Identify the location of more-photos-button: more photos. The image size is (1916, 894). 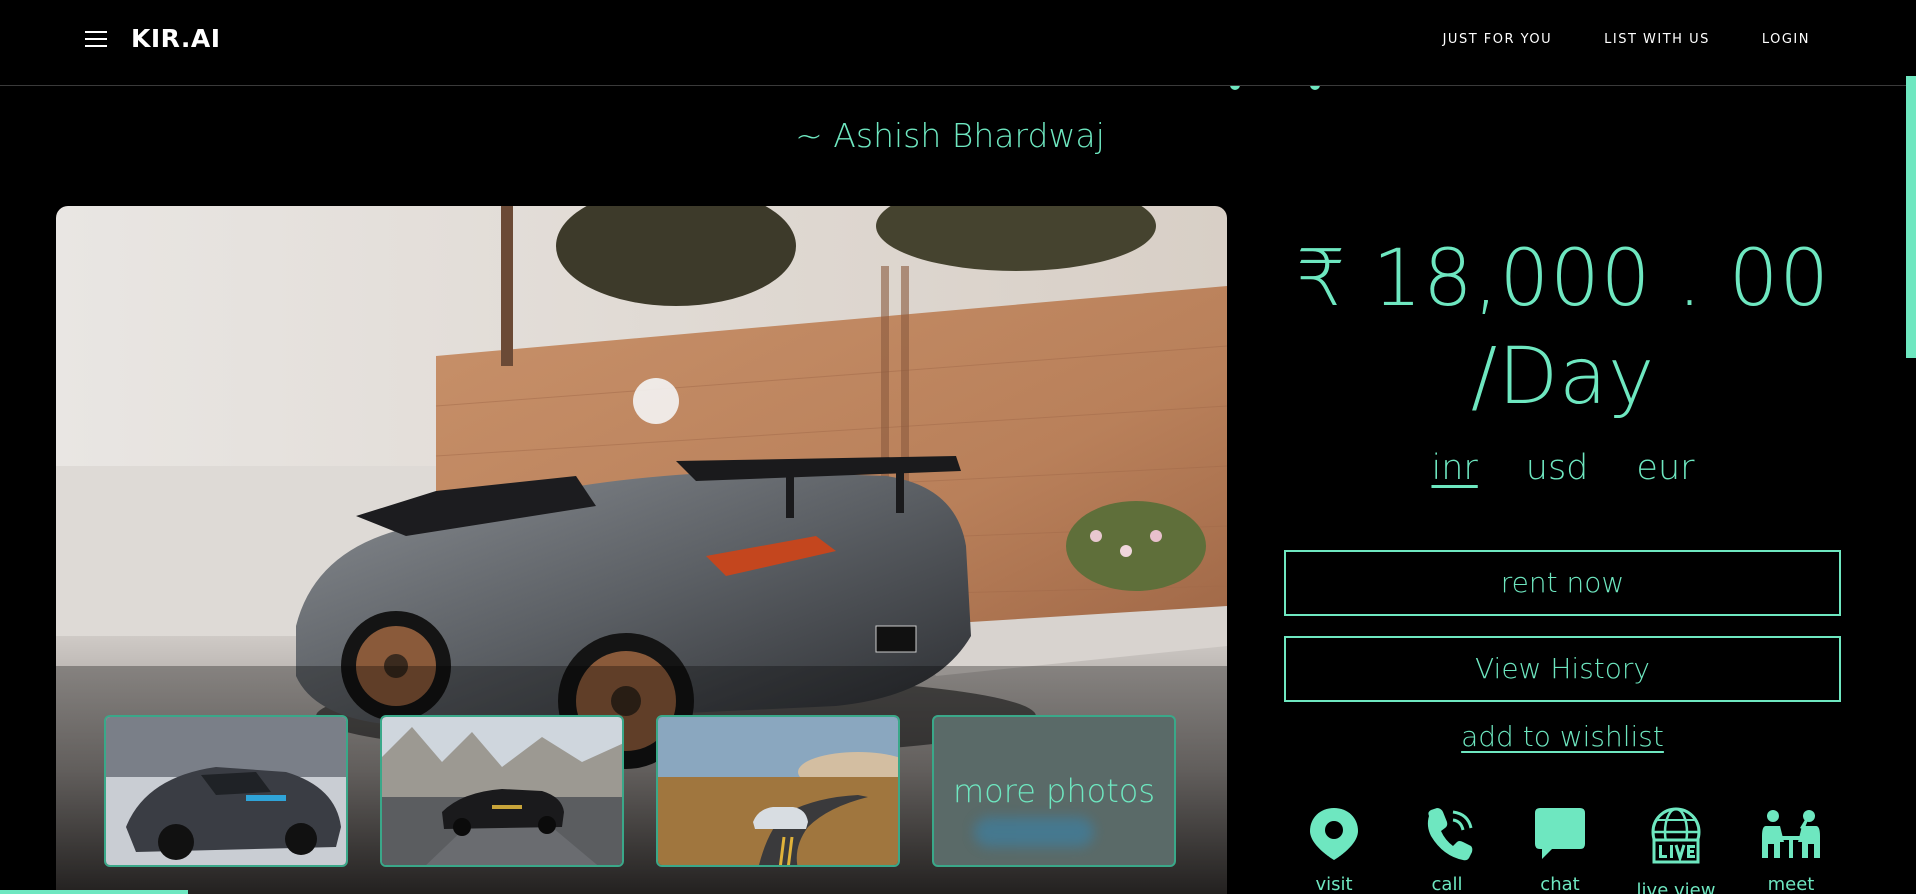
(1054, 791).